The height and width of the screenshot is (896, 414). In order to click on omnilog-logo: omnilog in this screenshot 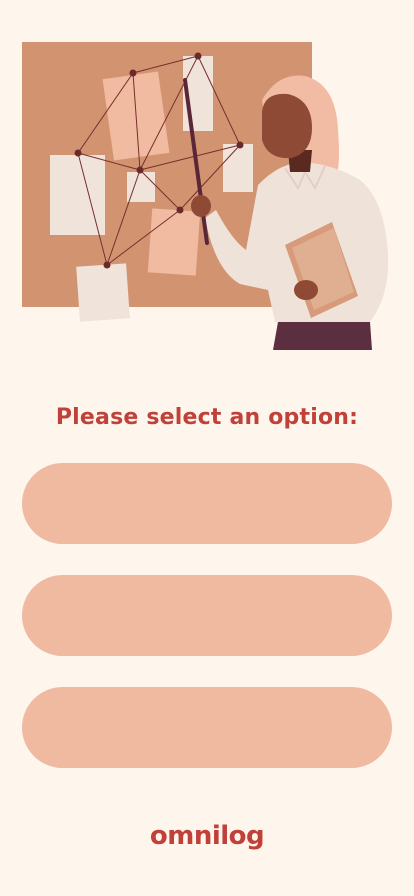, I will do `click(207, 836)`.